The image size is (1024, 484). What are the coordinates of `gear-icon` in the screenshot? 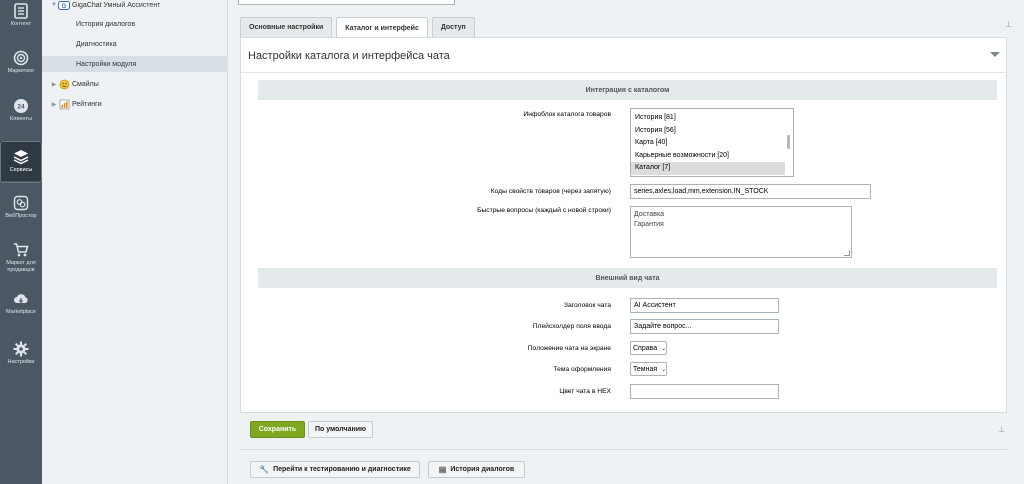 It's located at (21, 349).